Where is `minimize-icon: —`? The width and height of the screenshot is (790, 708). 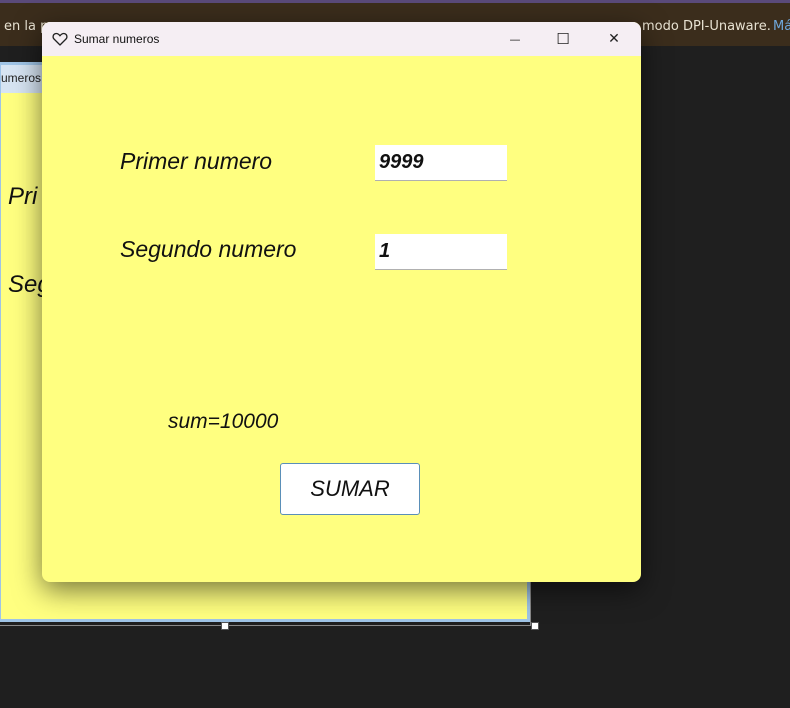
minimize-icon: — is located at coordinates (515, 39).